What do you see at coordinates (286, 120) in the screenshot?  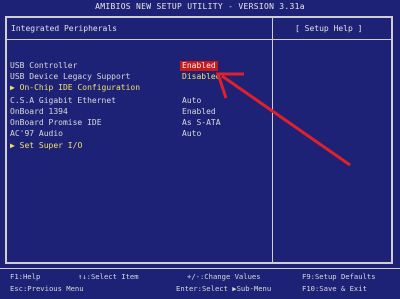 I see `arrow-shaft` at bounding box center [286, 120].